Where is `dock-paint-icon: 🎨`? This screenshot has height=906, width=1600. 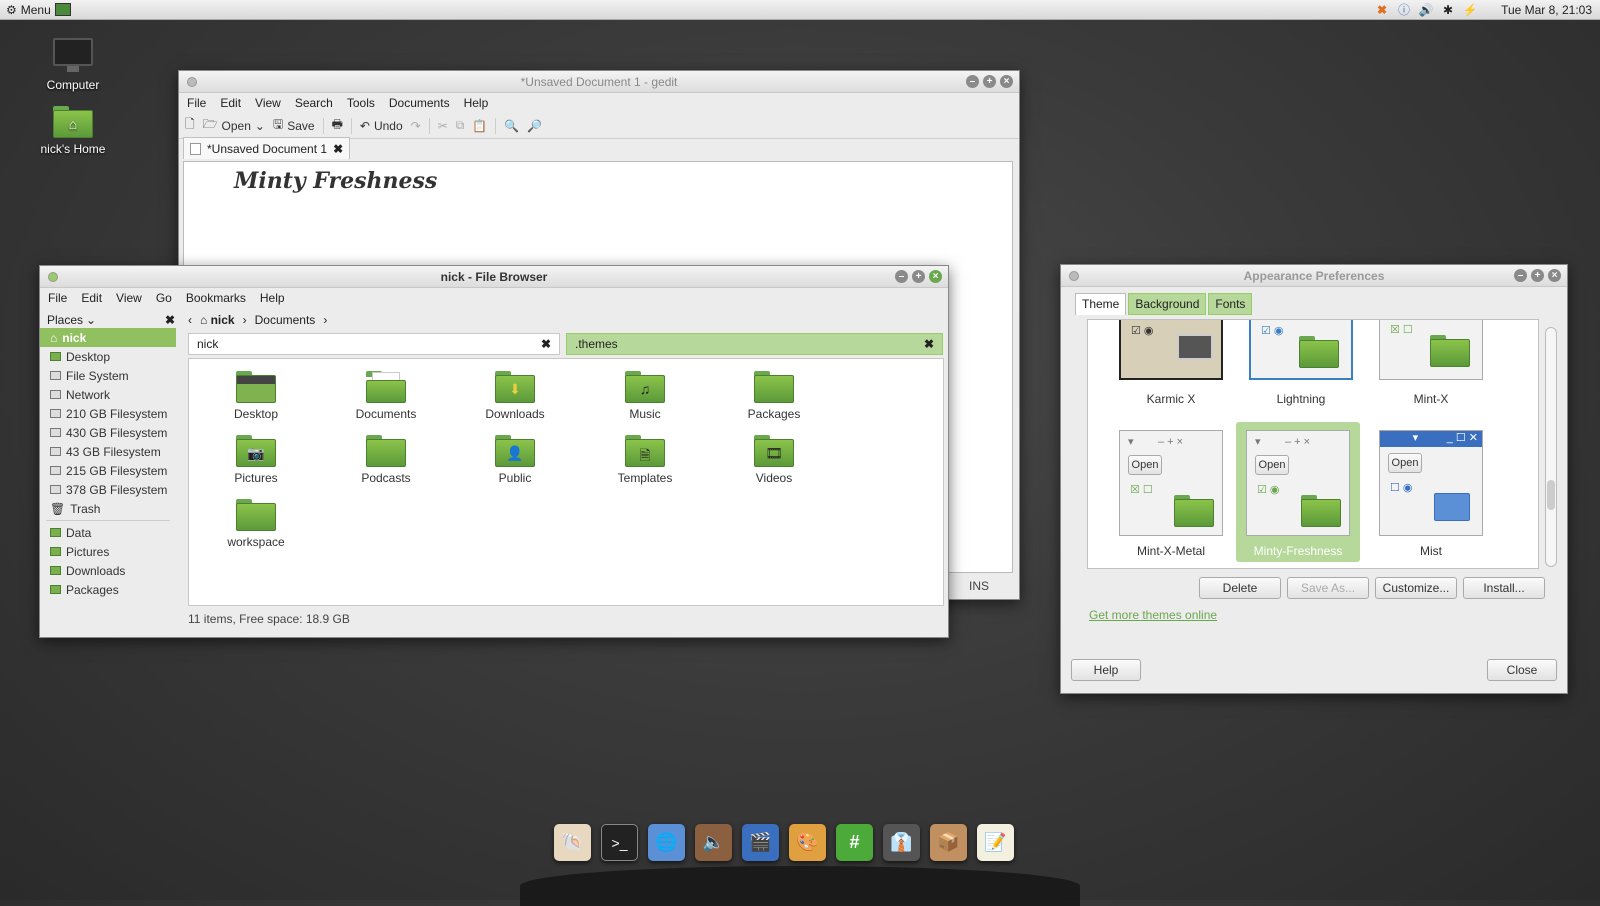 dock-paint-icon: 🎨 is located at coordinates (807, 842).